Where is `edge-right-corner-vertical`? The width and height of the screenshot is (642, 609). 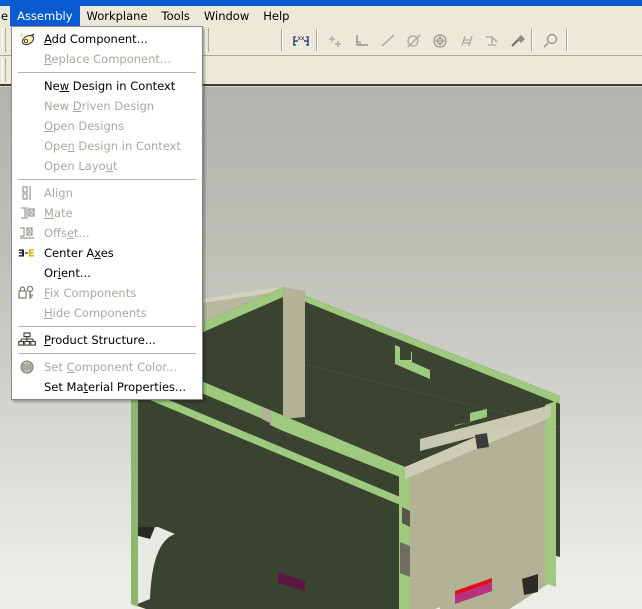 edge-right-corner-vertical is located at coordinates (404, 538).